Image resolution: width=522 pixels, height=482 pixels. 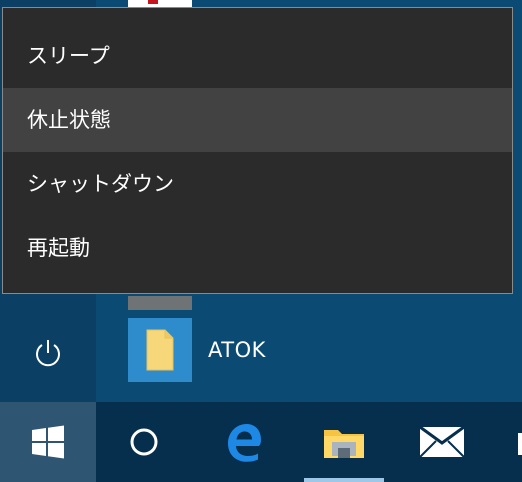 I want to click on cortana-search-button, so click(x=144, y=442).